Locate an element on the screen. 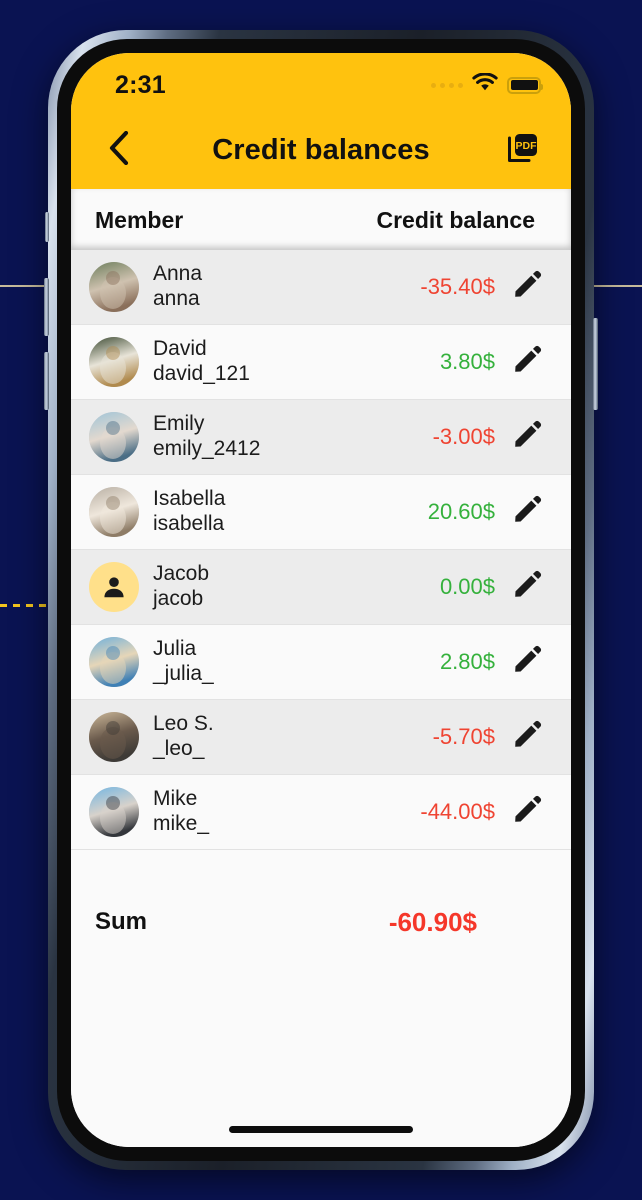 Image resolution: width=642 pixels, height=1200 pixels. credit-balance-amount: -35.40$ is located at coordinates (457, 286).